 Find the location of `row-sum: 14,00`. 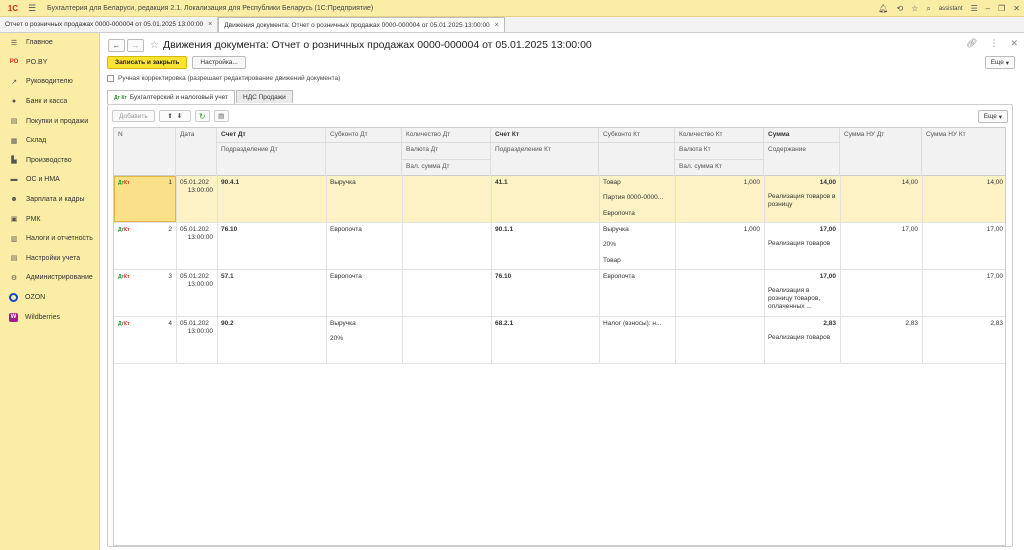

row-sum: 14,00 is located at coordinates (827, 182).